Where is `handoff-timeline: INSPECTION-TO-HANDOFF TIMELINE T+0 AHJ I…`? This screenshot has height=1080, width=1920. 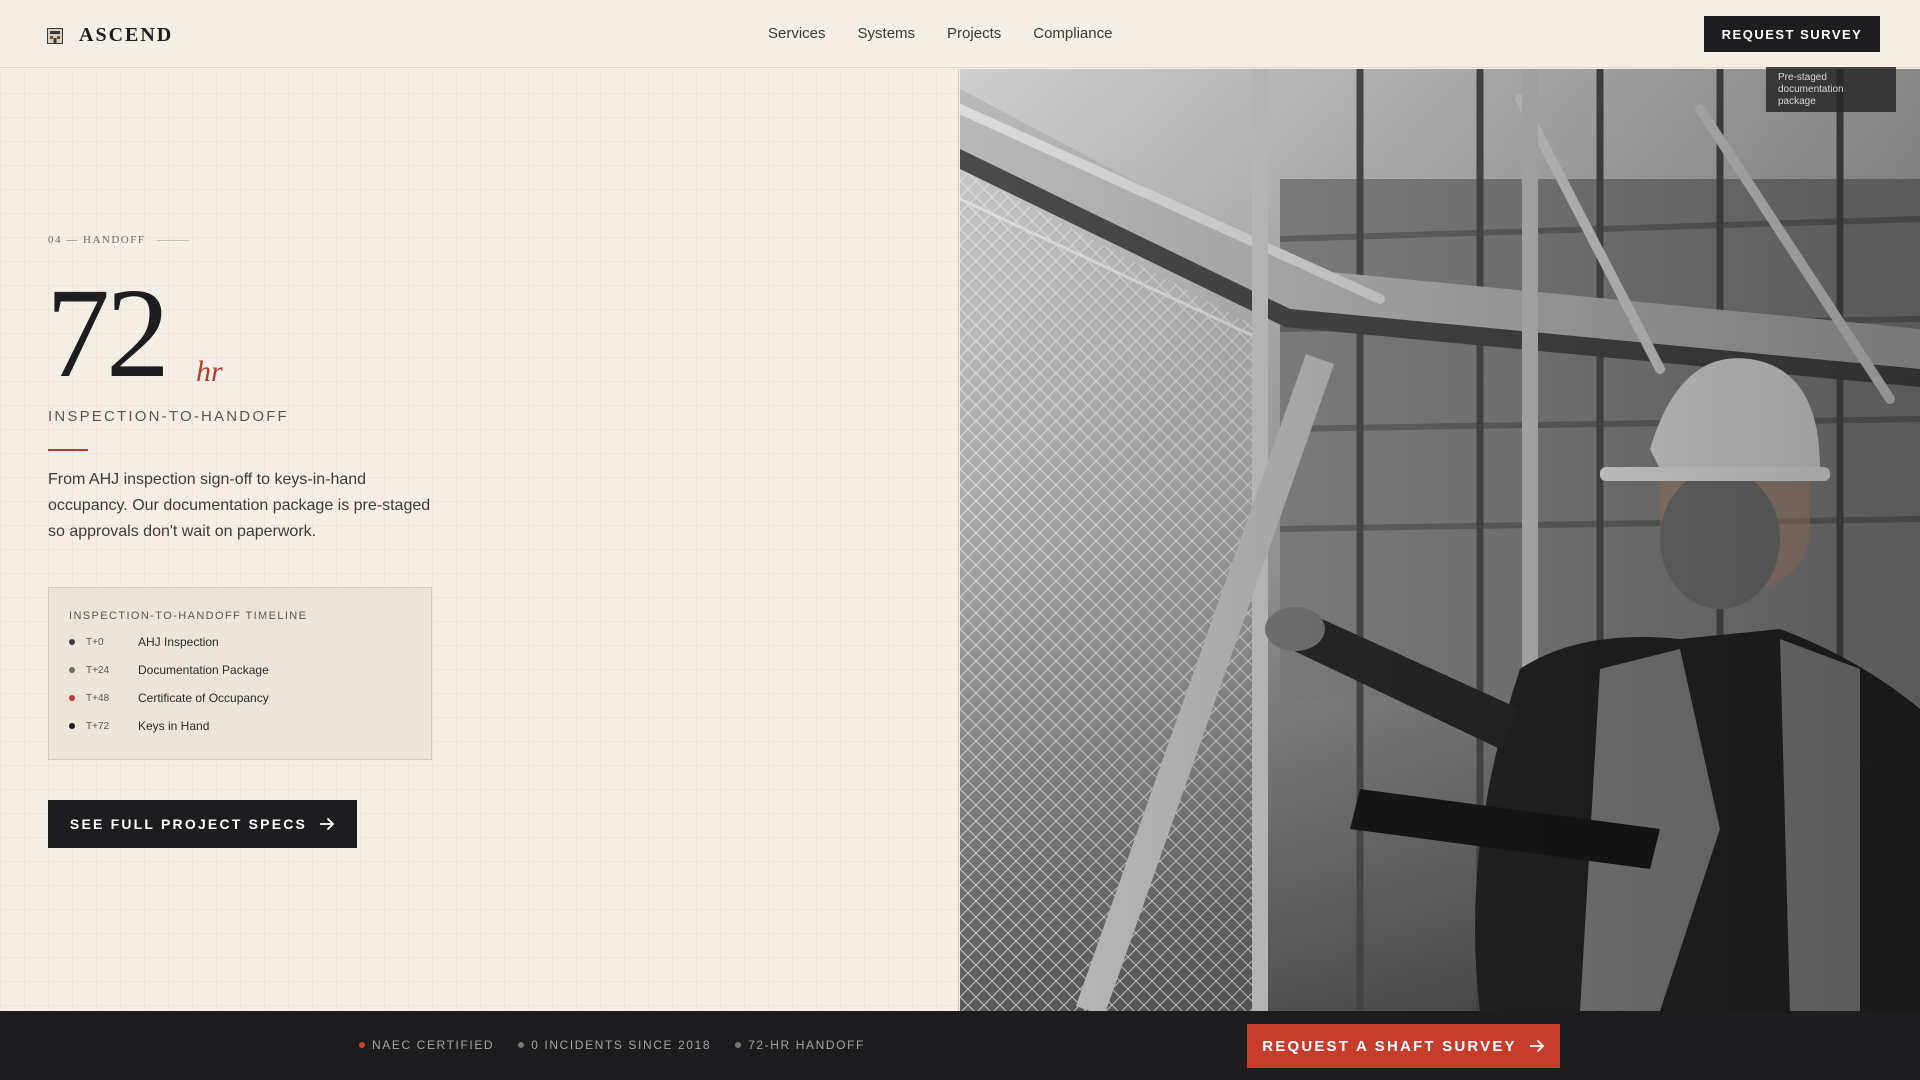
handoff-timeline: INSPECTION-TO-HANDOFF TIMELINE T+0 AHJ I… is located at coordinates (240, 673).